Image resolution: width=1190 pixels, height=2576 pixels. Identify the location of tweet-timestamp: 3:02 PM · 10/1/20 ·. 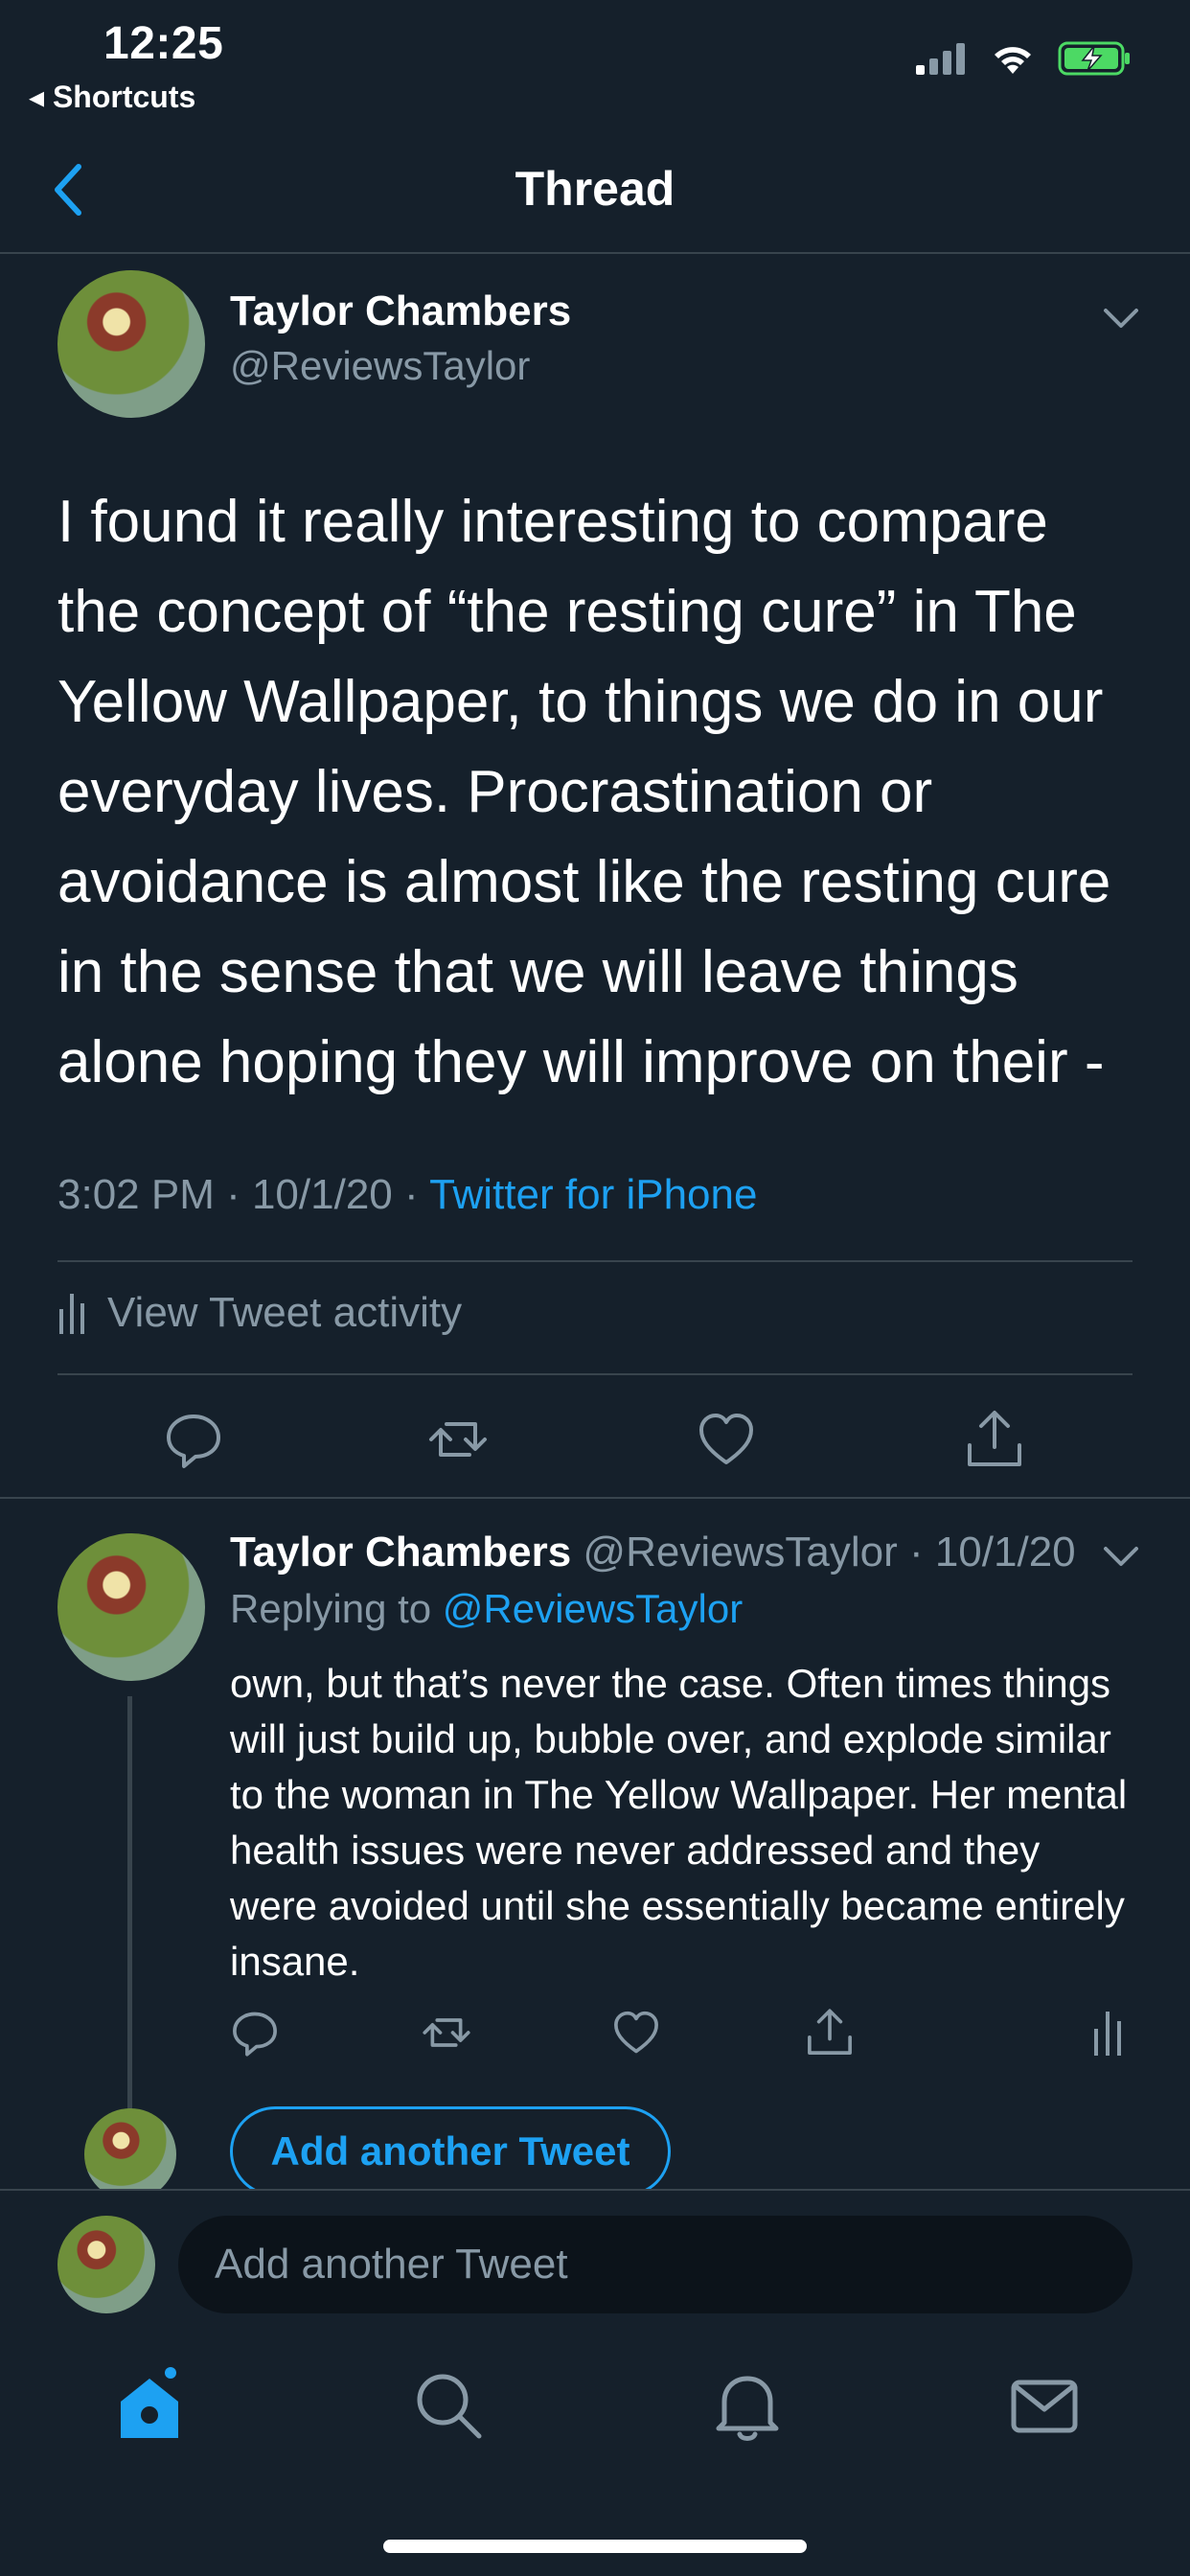
(244, 1194).